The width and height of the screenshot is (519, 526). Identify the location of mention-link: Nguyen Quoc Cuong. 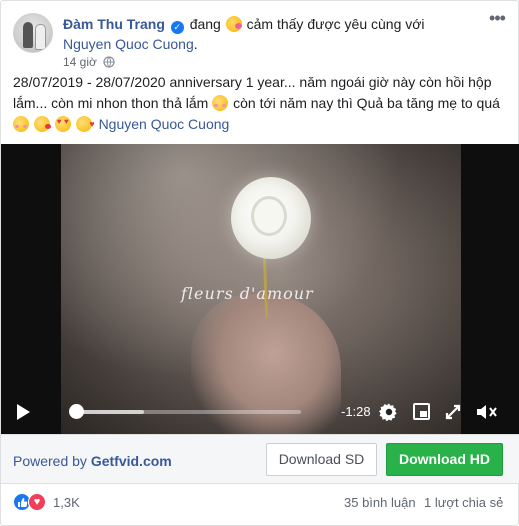
(164, 124).